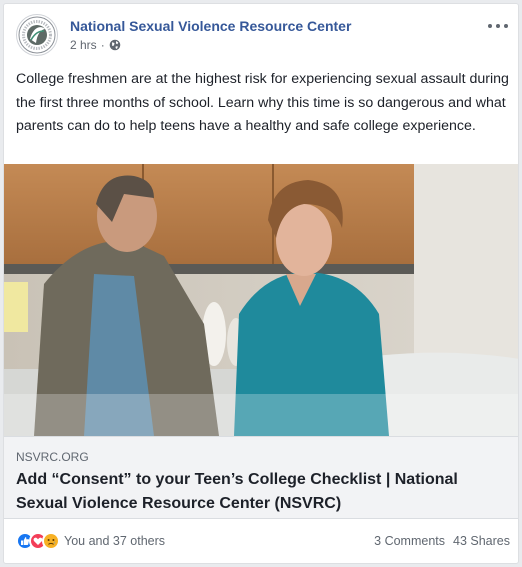 Image resolution: width=522 pixels, height=567 pixels. I want to click on post-timestamp: 2 hrs, so click(83, 45).